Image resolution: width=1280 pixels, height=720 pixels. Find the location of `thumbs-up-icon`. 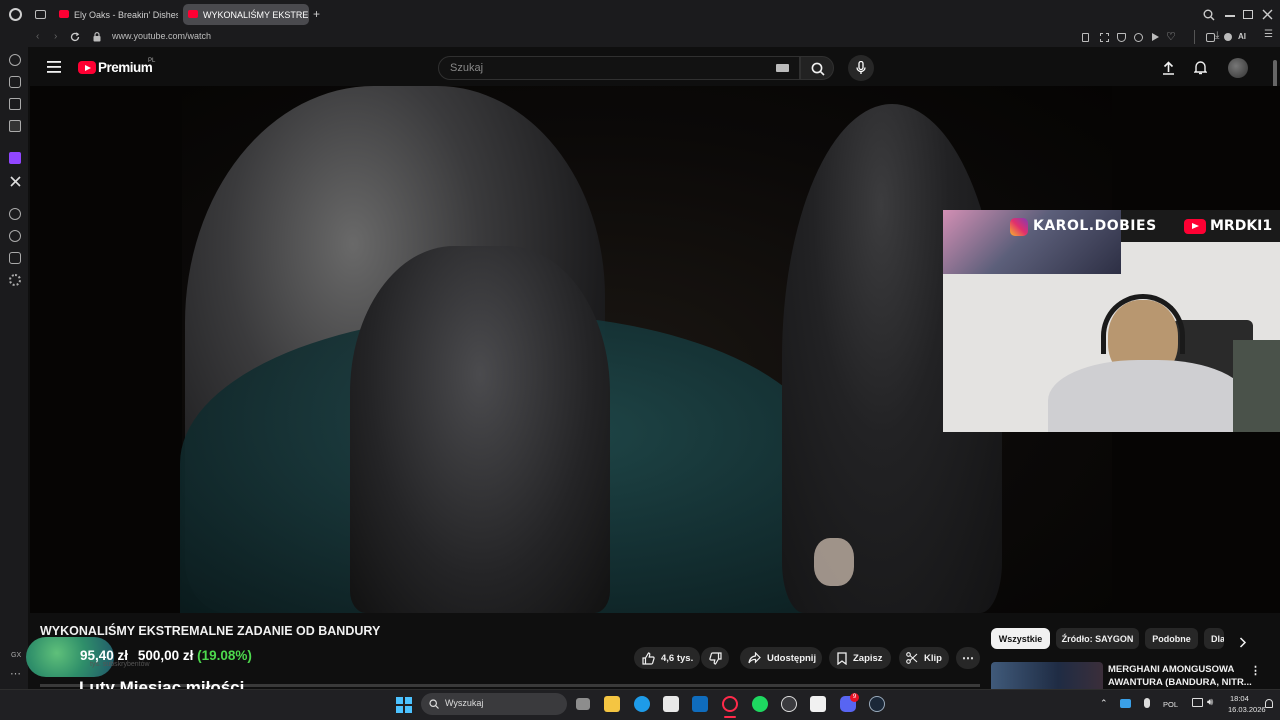

thumbs-up-icon is located at coordinates (648, 658).